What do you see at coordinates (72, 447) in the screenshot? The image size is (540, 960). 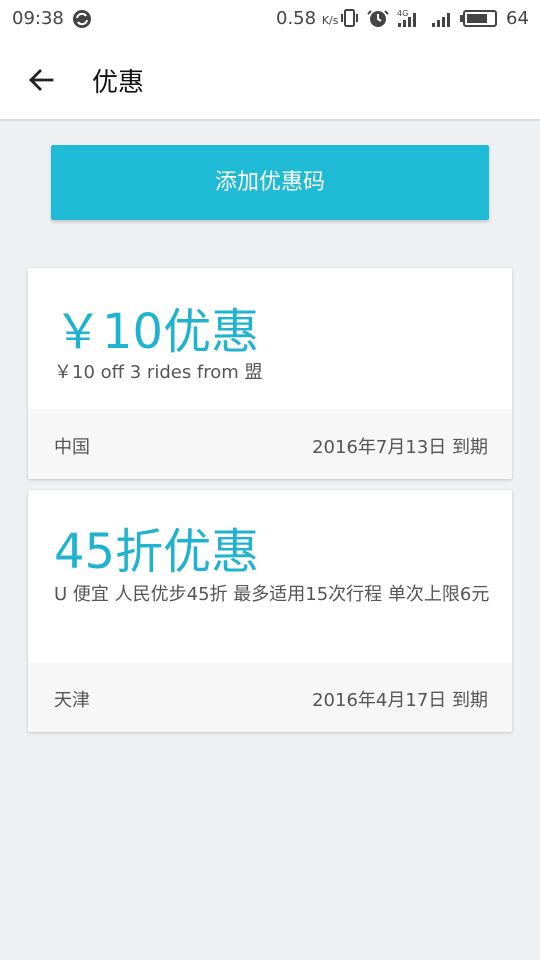 I see `promo-region: 中国` at bounding box center [72, 447].